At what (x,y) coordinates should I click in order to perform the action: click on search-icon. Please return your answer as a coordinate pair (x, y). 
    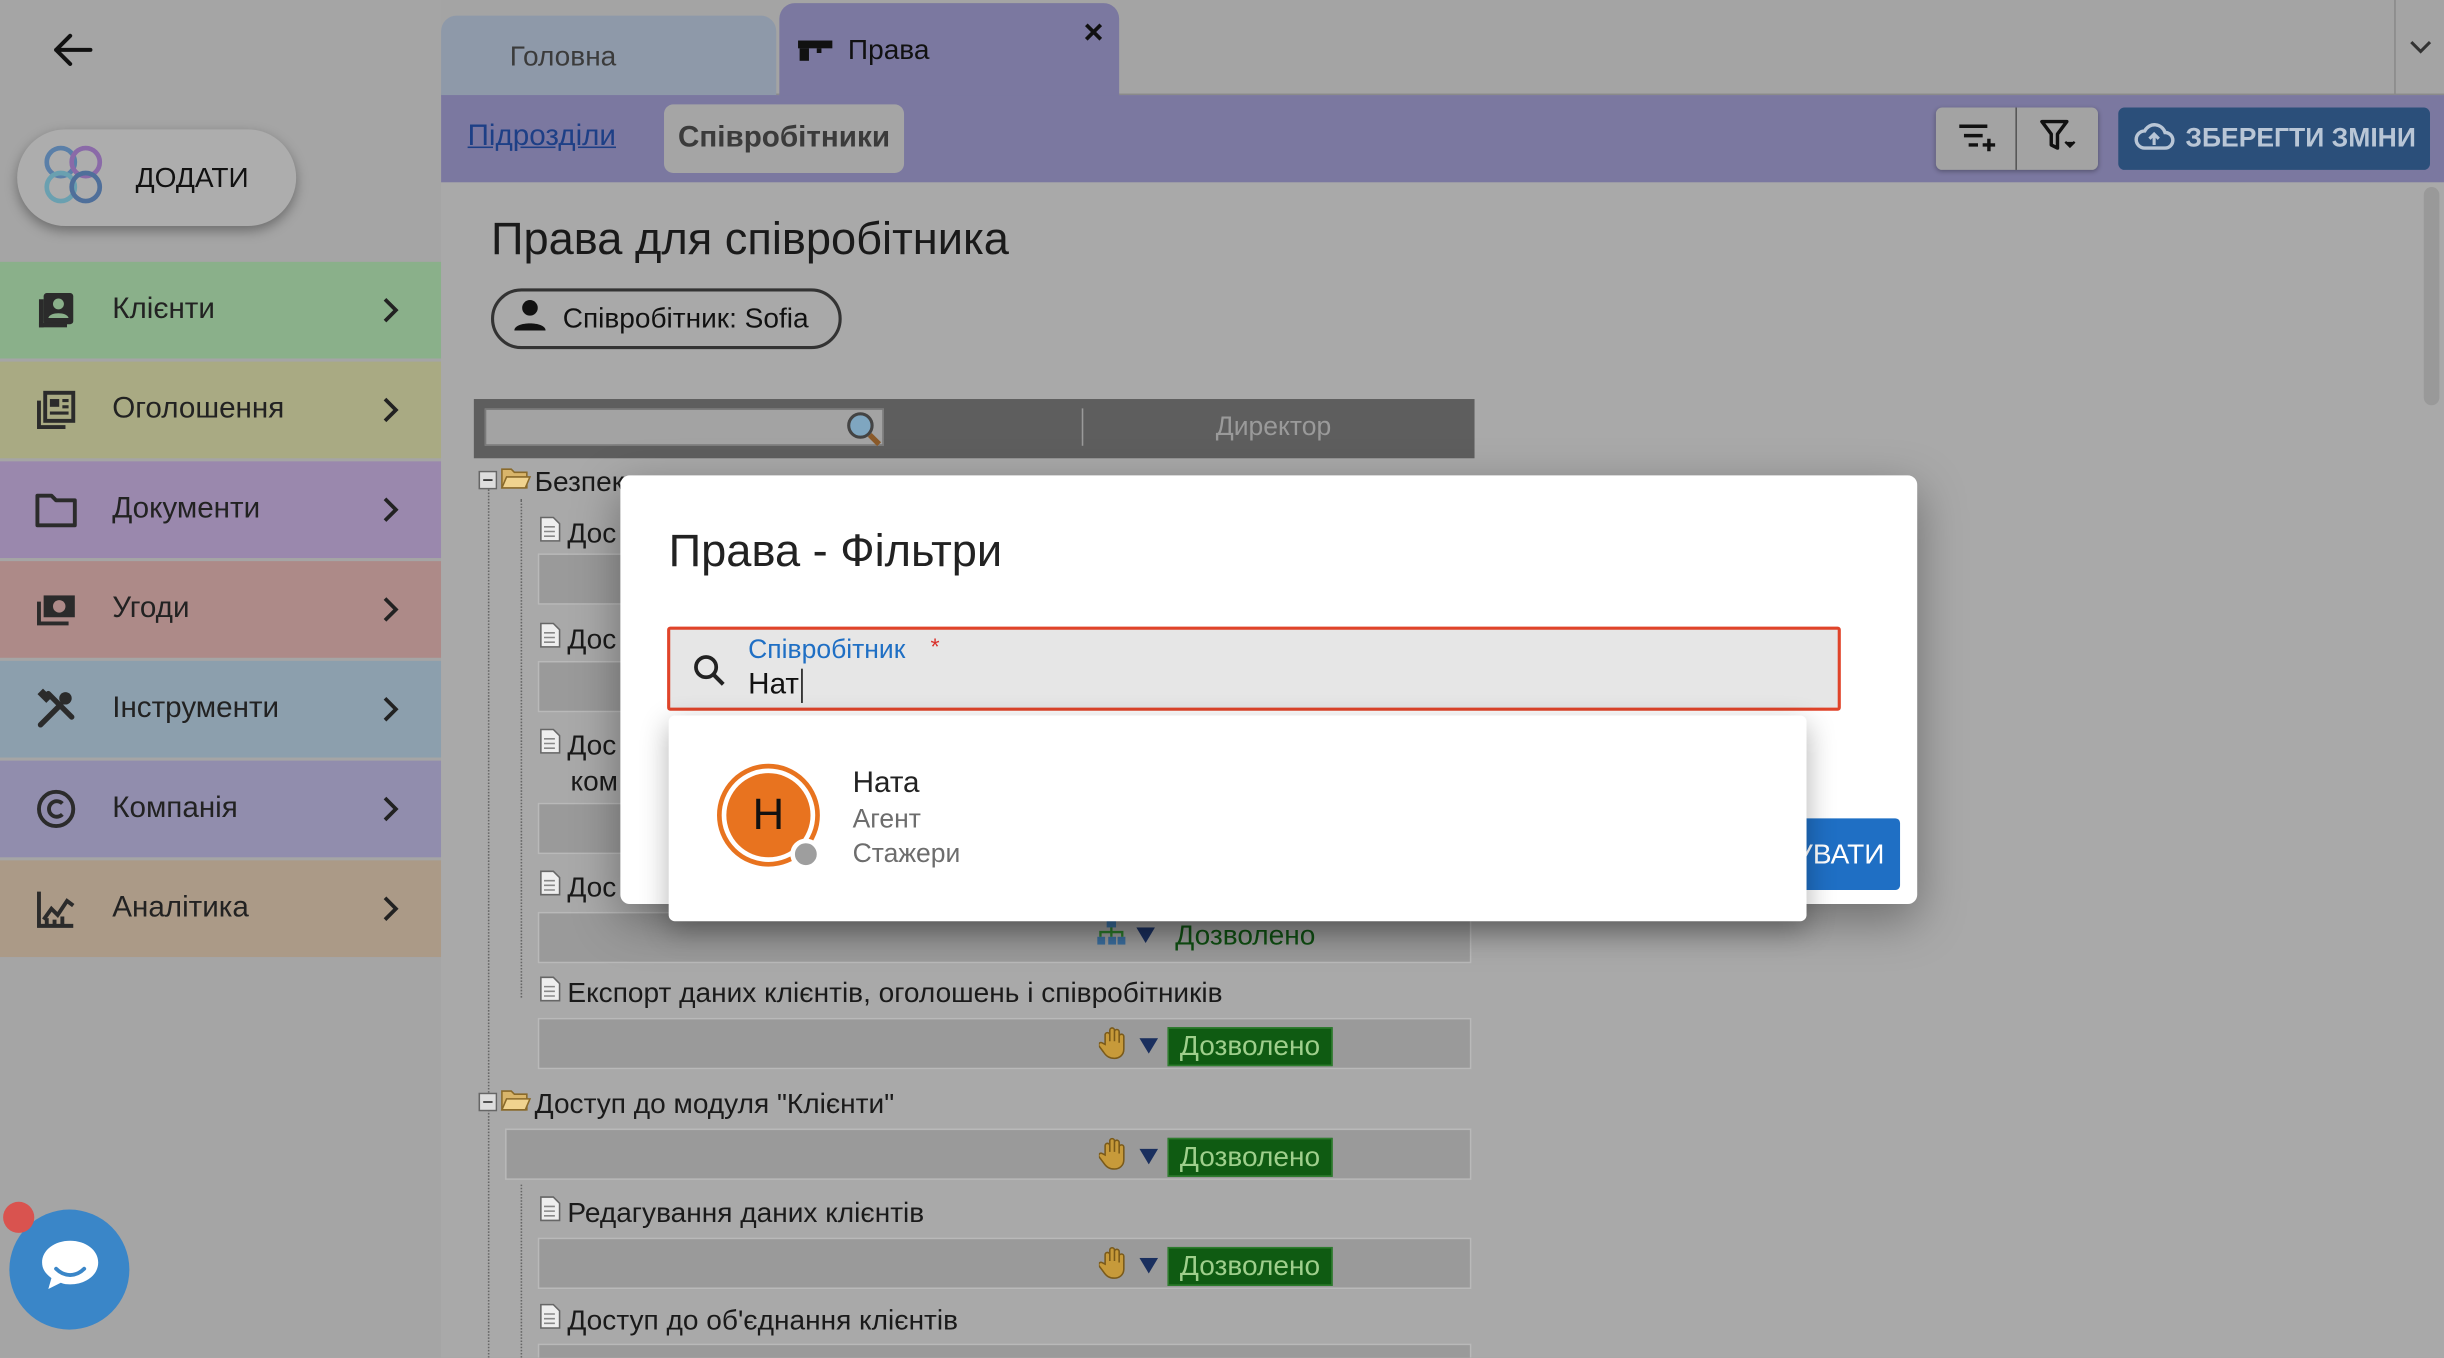
    Looking at the image, I should click on (863, 432).